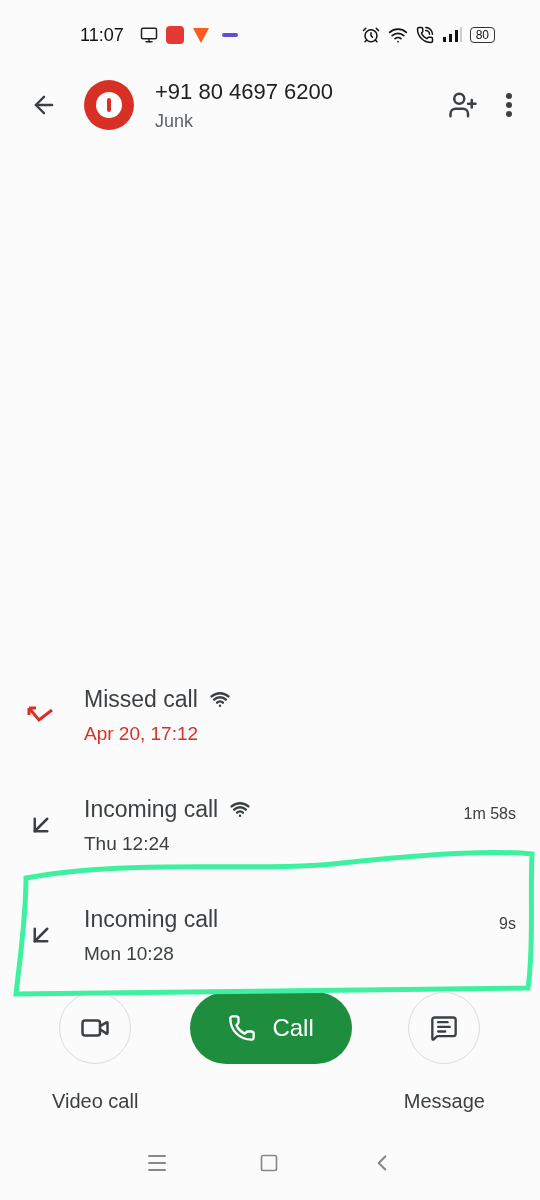 This screenshot has height=1200, width=540. What do you see at coordinates (271, 1028) in the screenshot?
I see `call-button: Call` at bounding box center [271, 1028].